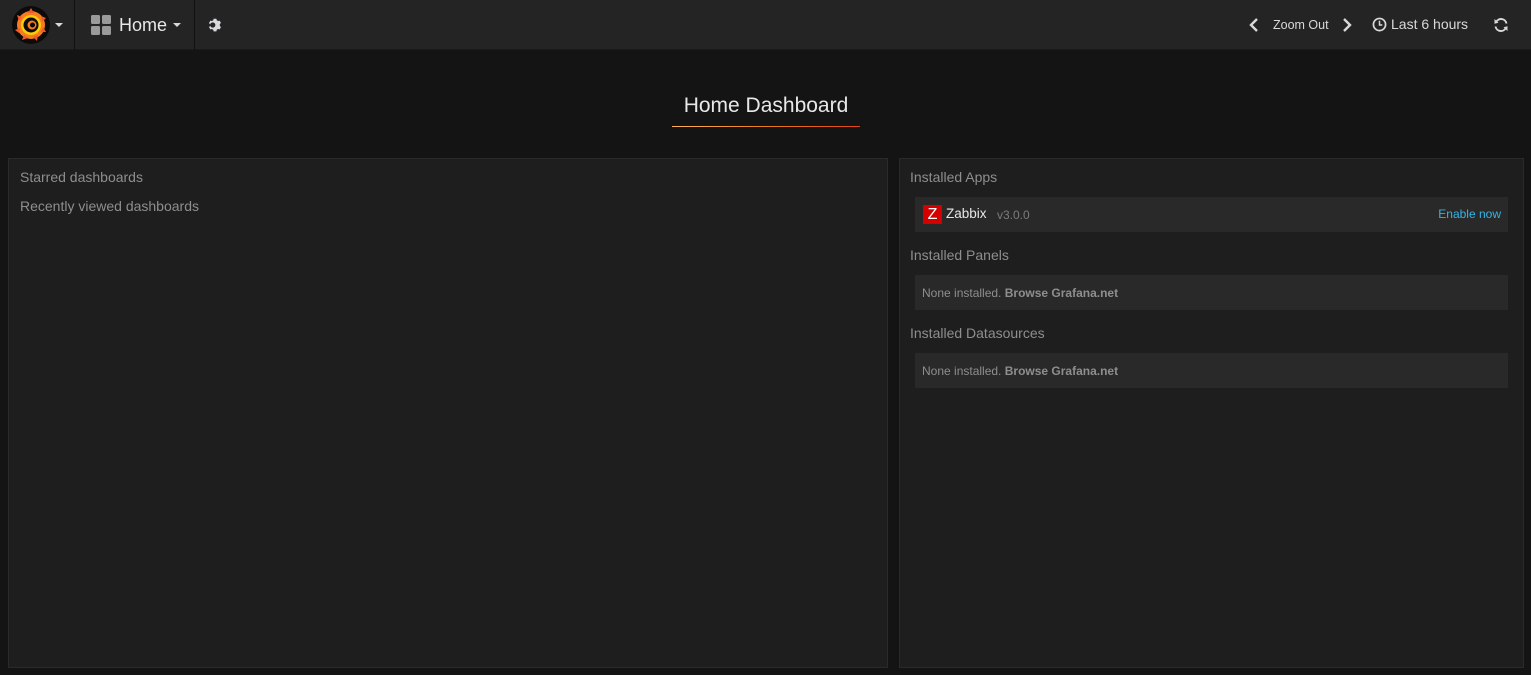 The image size is (1531, 675). I want to click on app-version: v3.0.0, so click(1013, 215).